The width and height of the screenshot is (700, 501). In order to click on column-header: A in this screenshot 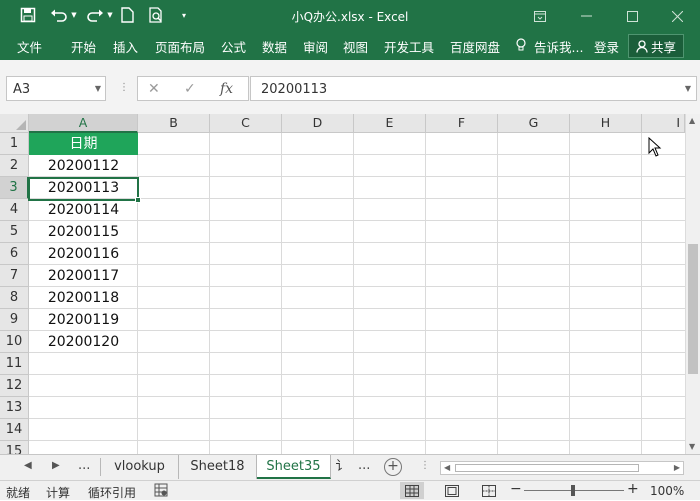, I will do `click(83, 123)`.